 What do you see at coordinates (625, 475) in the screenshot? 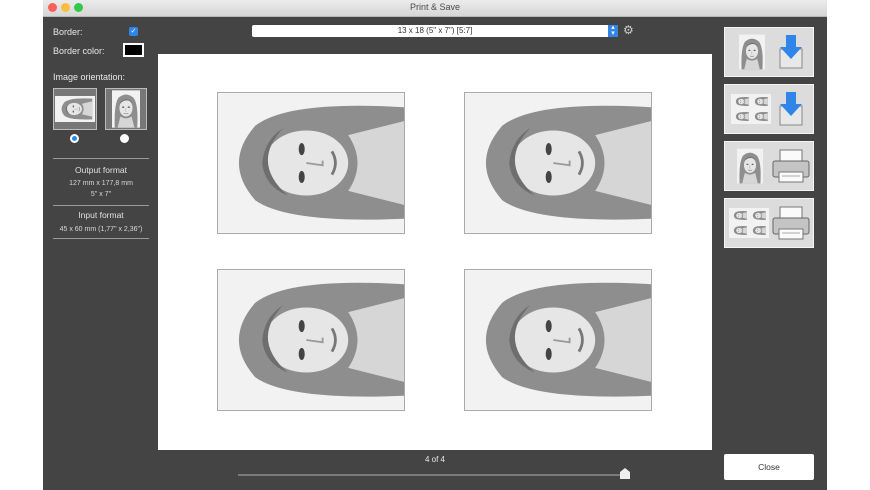
I see `slider-thumb-body` at bounding box center [625, 475].